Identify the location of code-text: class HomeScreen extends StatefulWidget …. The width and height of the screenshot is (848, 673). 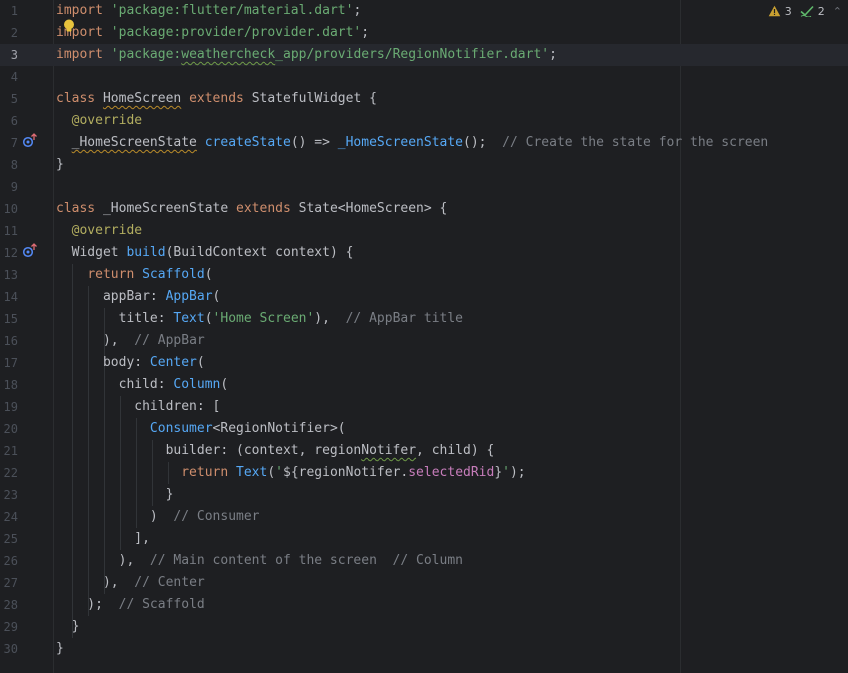
(216, 99).